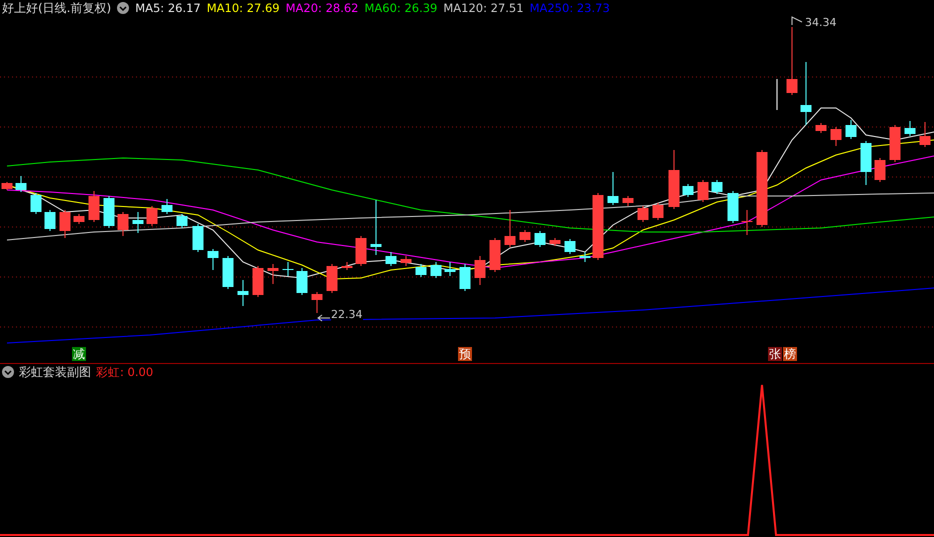 The height and width of the screenshot is (537, 934). Describe the element at coordinates (243, 8) in the screenshot. I see `moving-average-value: MA10: 27.69` at that location.